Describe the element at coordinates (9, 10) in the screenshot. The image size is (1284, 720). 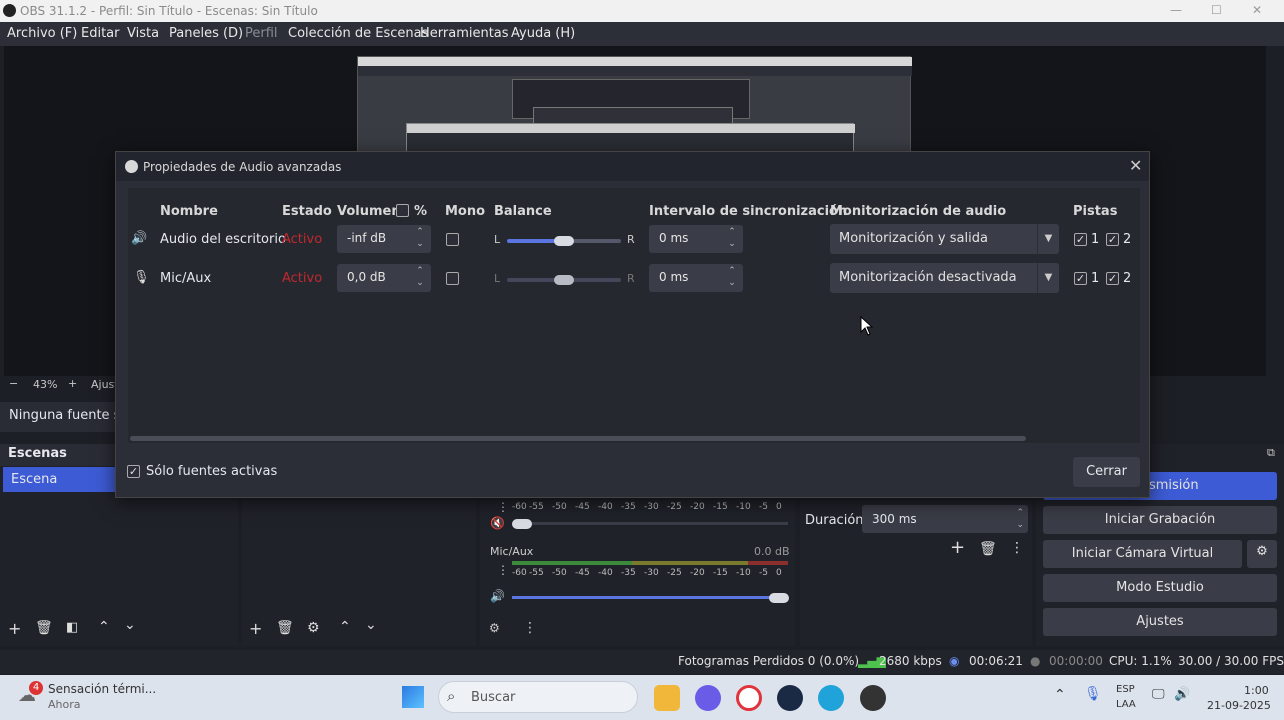
I see `obs-logo-icon` at that location.